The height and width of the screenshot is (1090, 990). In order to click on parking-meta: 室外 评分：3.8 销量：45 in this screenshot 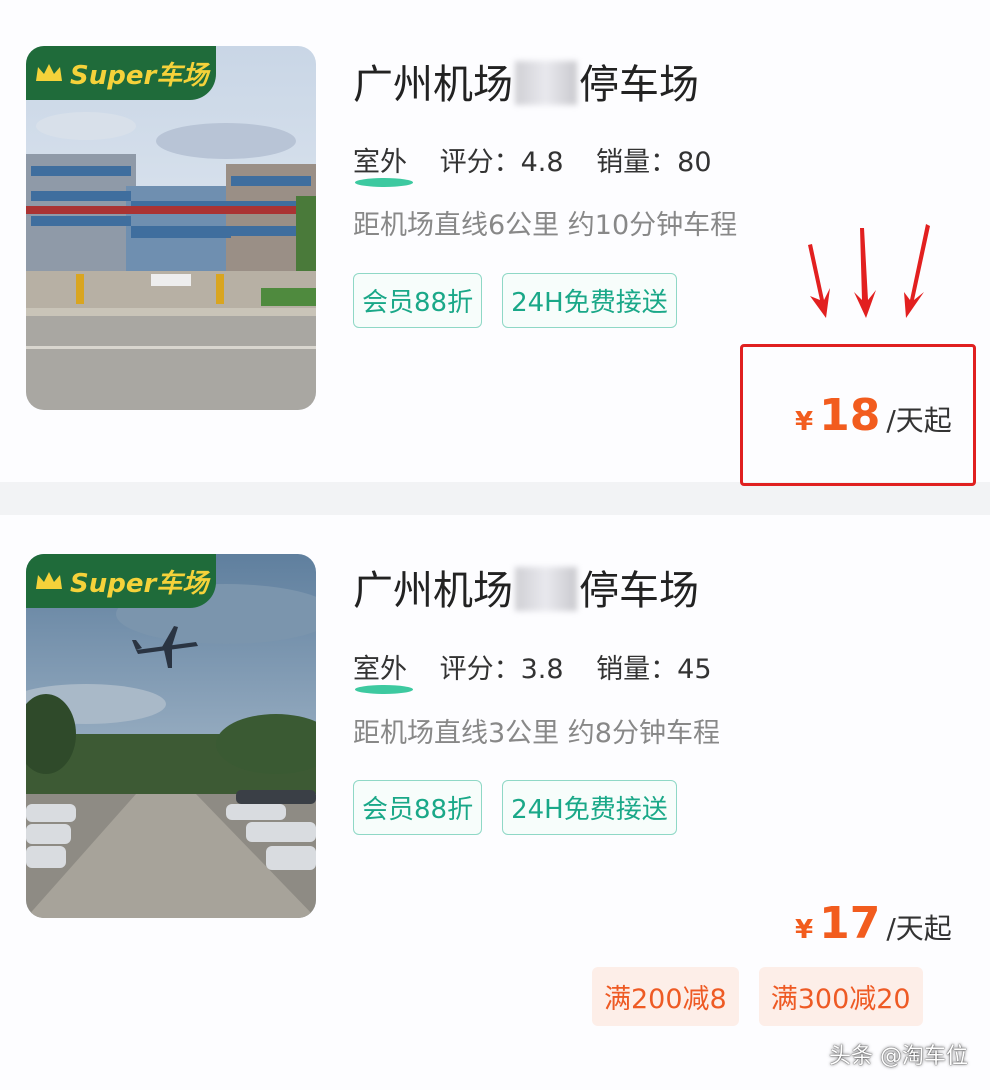, I will do `click(532, 670)`.